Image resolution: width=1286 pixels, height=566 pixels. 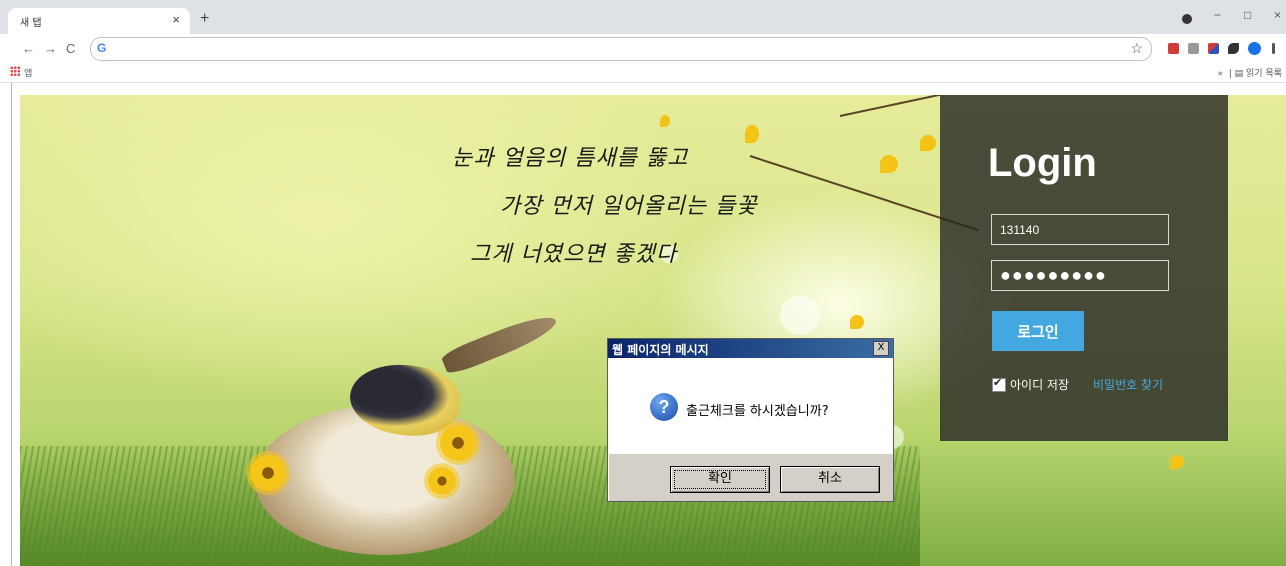 I want to click on poem-line-1: 눈과 얼음의 틈새를 뚫고, so click(x=570, y=158).